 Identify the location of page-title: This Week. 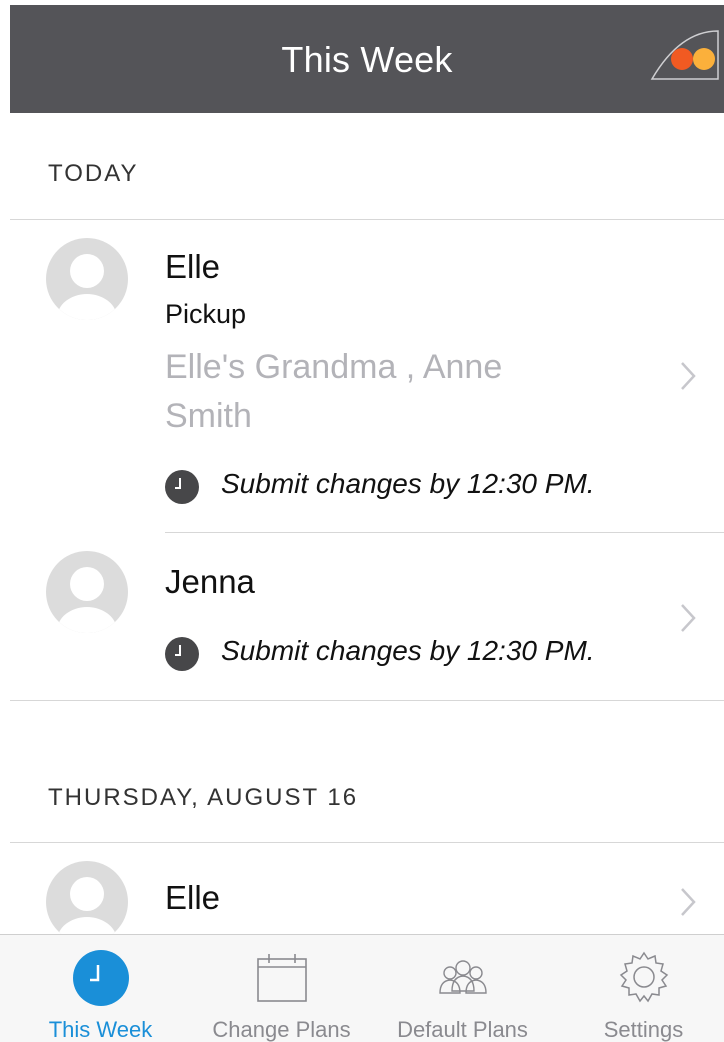
(367, 59).